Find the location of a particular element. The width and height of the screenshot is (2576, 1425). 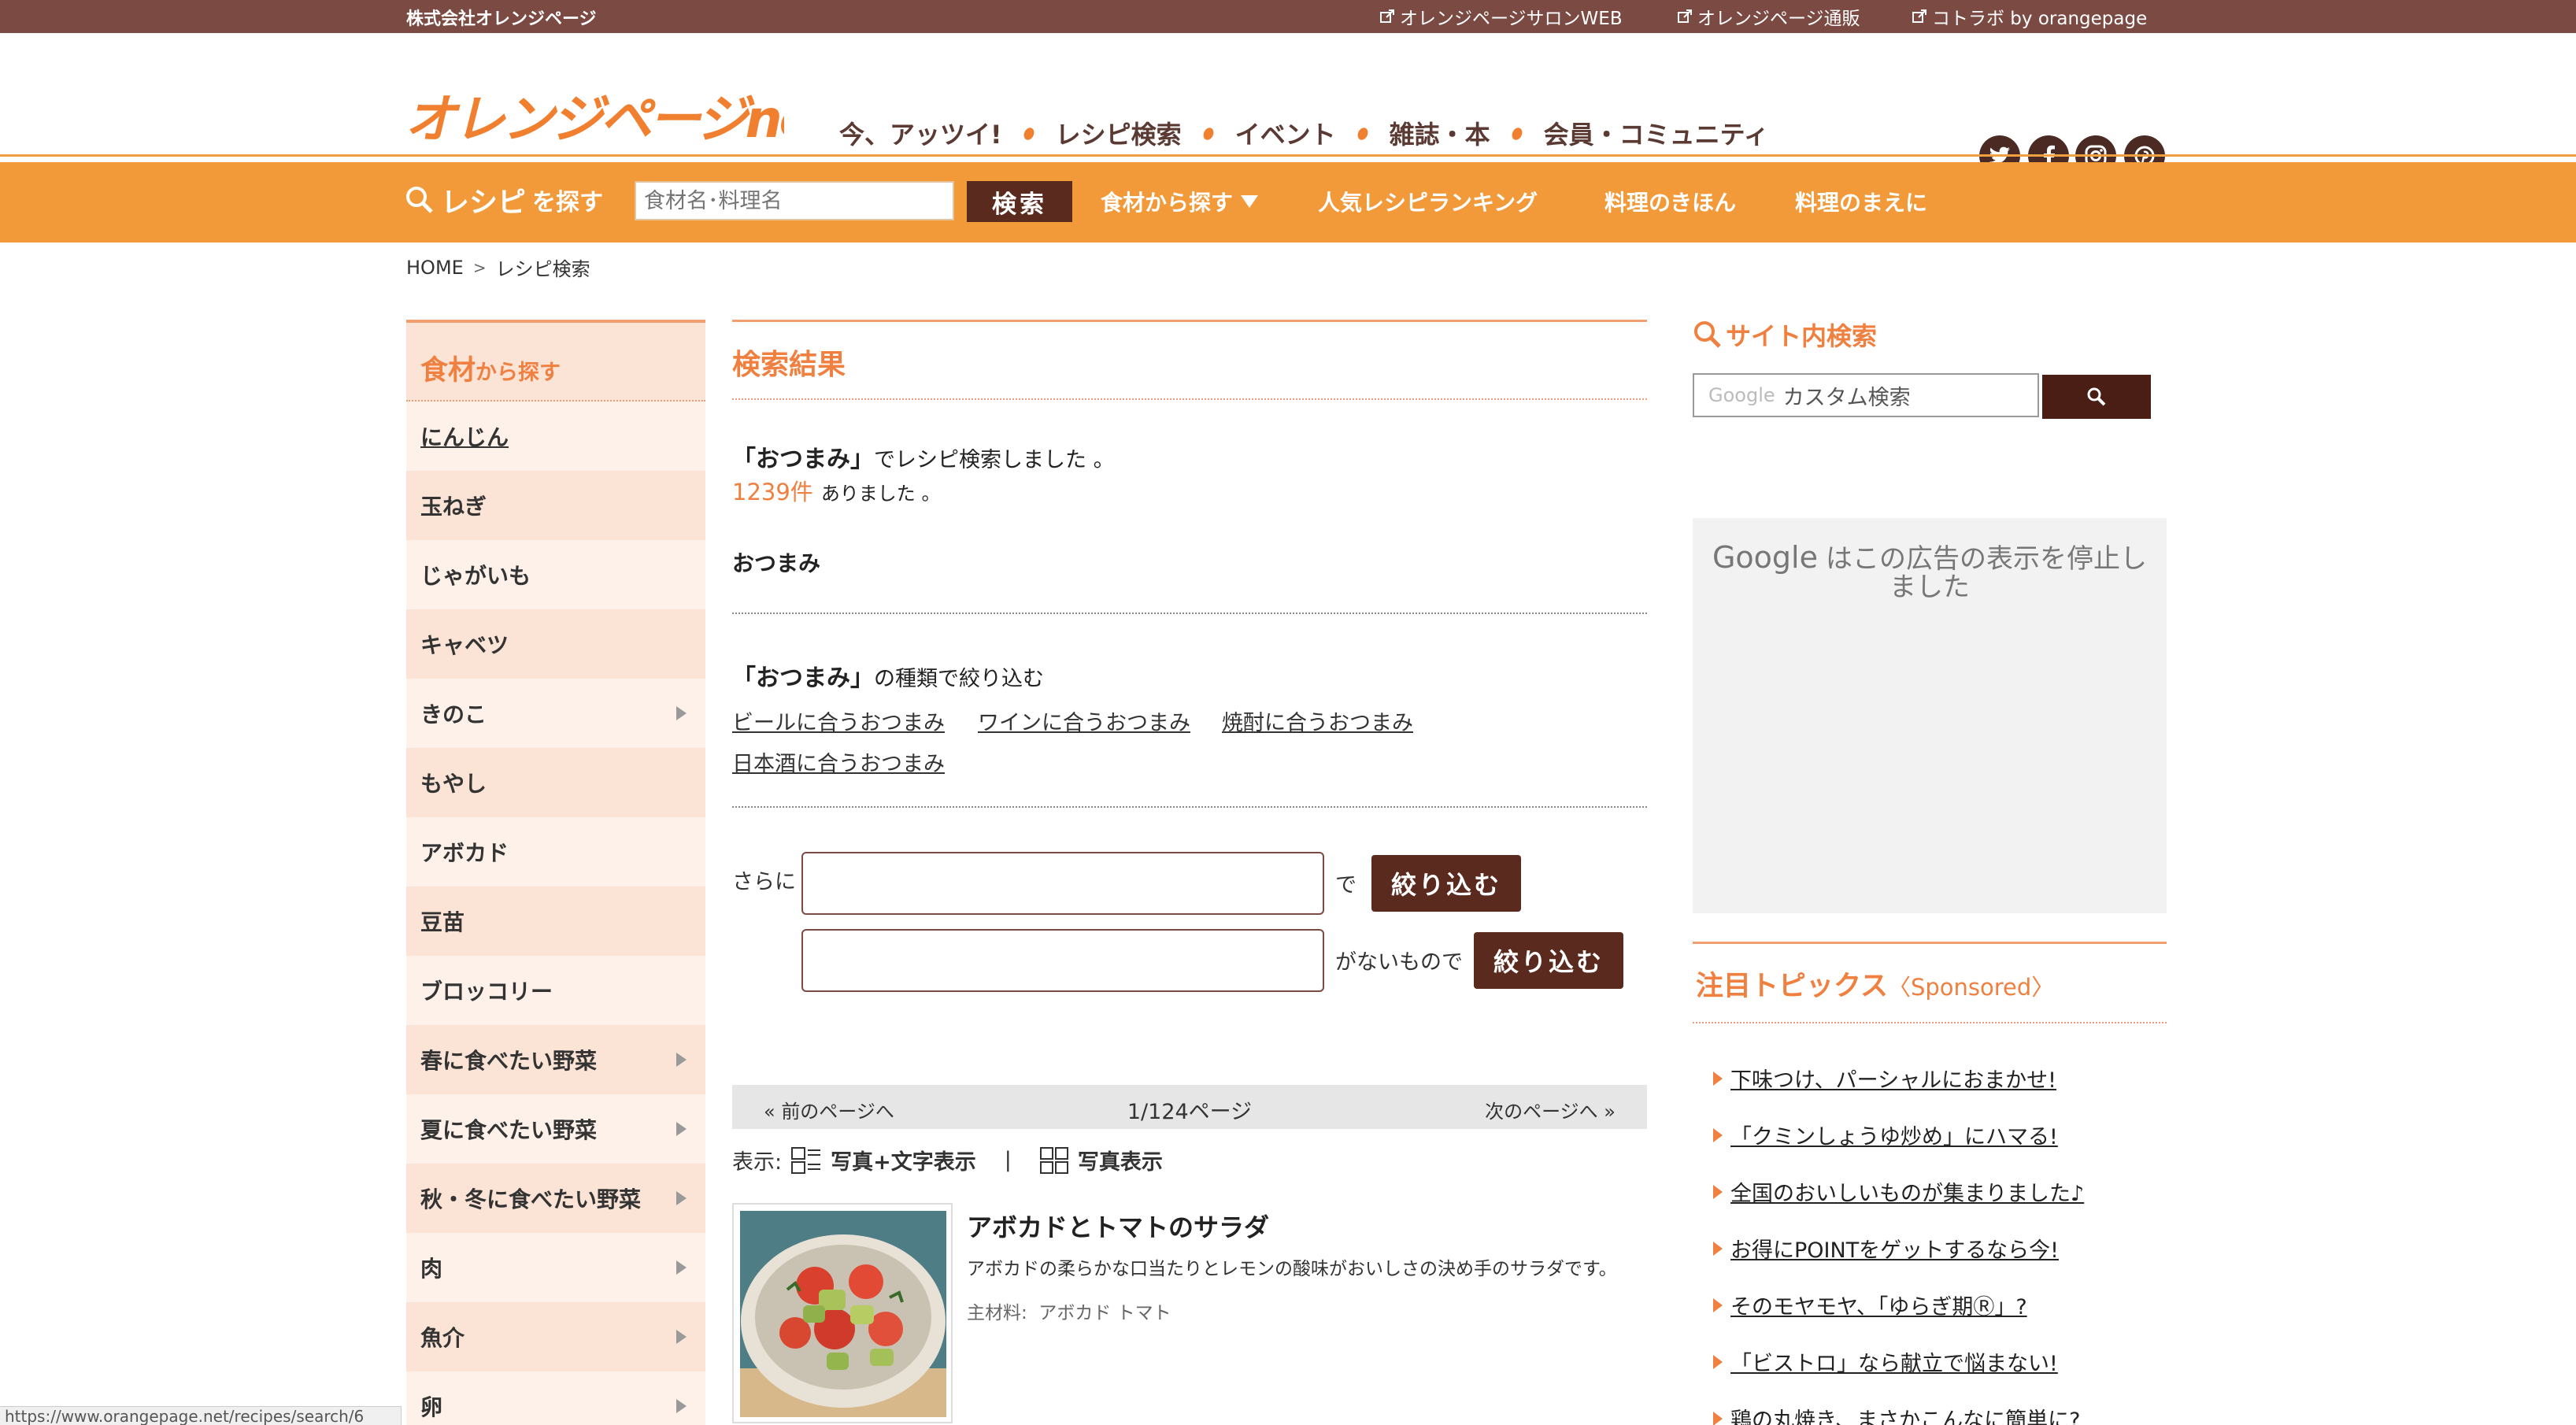

salad-photo is located at coordinates (843, 1314).